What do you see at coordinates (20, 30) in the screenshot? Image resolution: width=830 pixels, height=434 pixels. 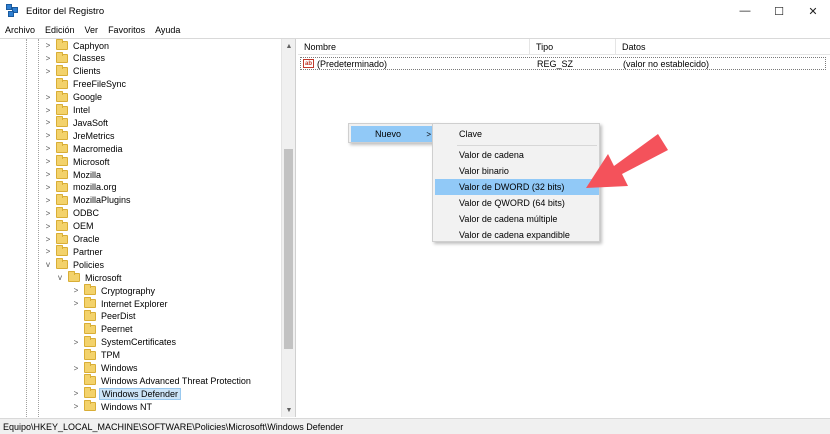 I see `menu-archivo: Archivo` at bounding box center [20, 30].